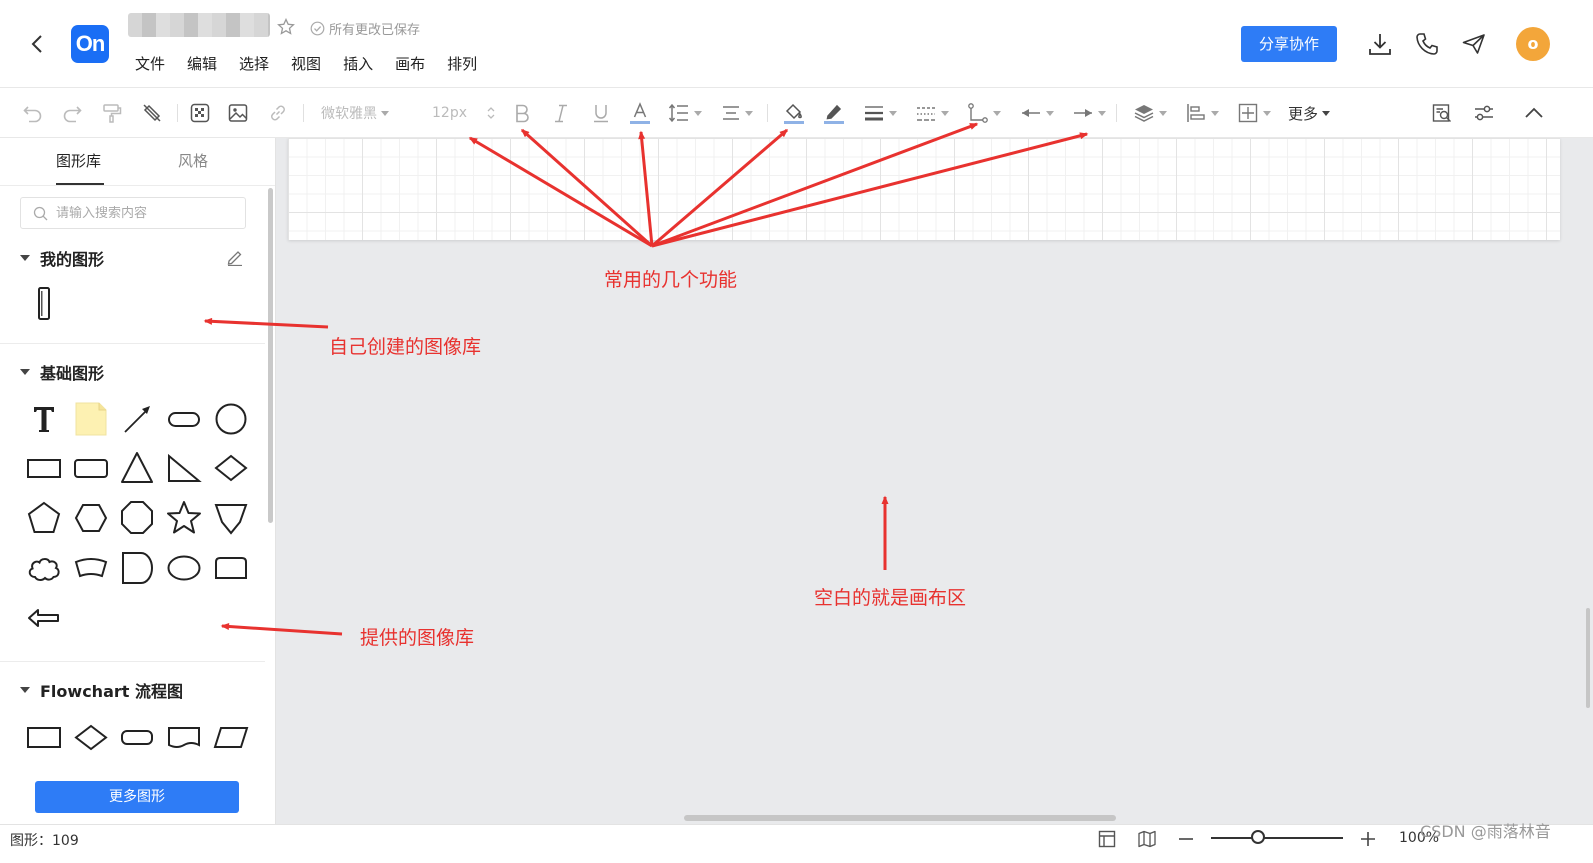 This screenshot has height=863, width=1593. I want to click on align-icon, so click(737, 113).